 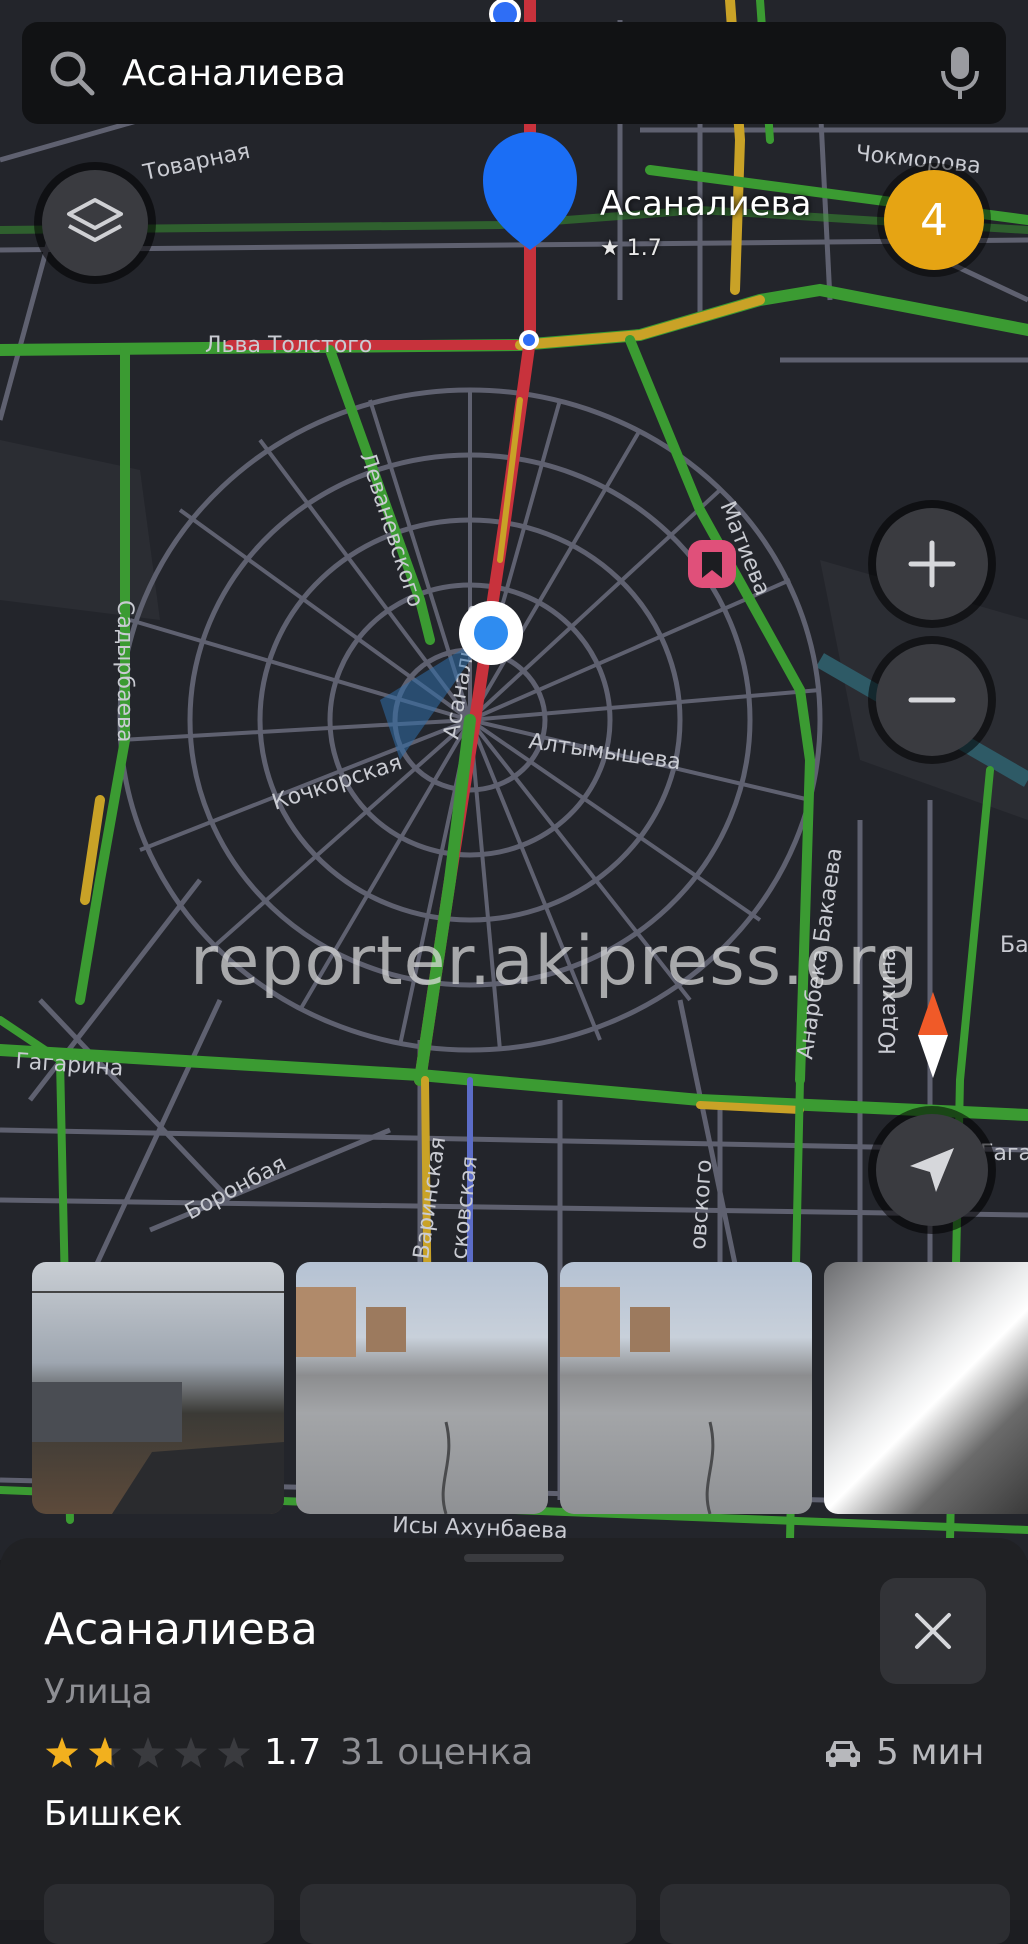 I want to click on rating-stars, so click(x=148, y=1754).